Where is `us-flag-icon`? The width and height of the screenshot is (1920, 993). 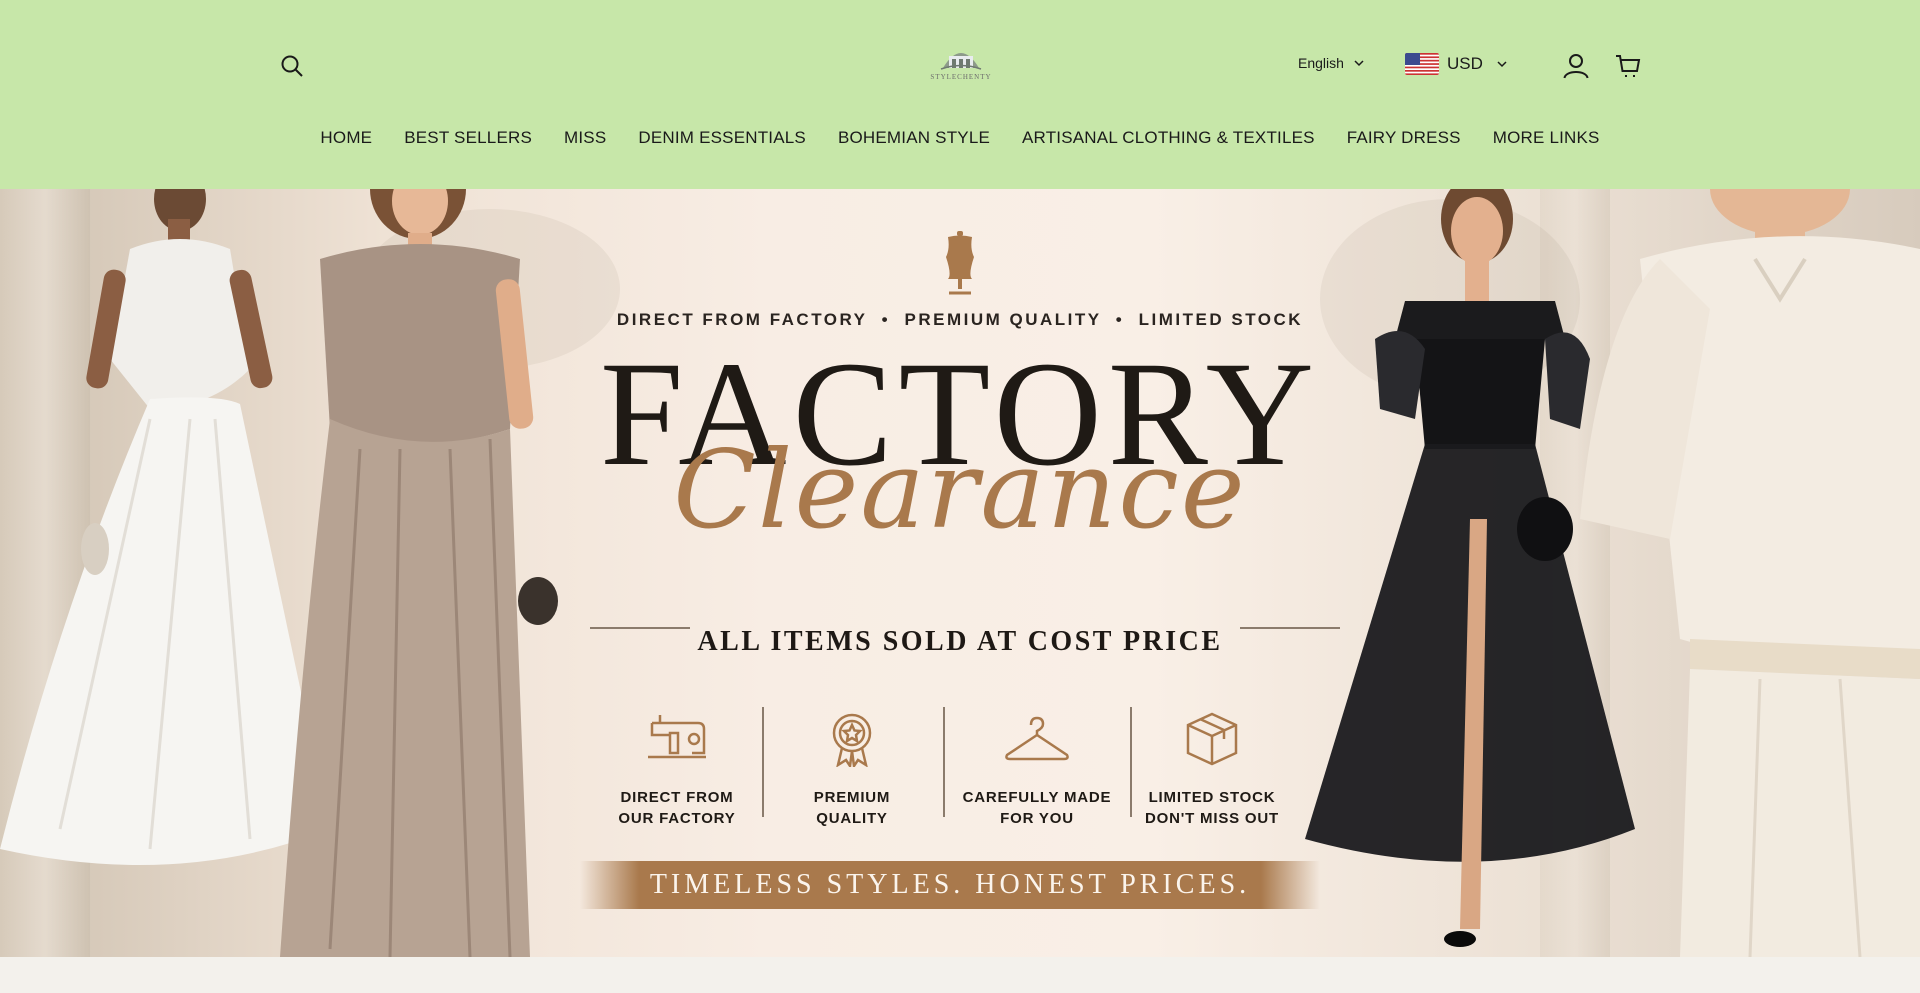 us-flag-icon is located at coordinates (1422, 64).